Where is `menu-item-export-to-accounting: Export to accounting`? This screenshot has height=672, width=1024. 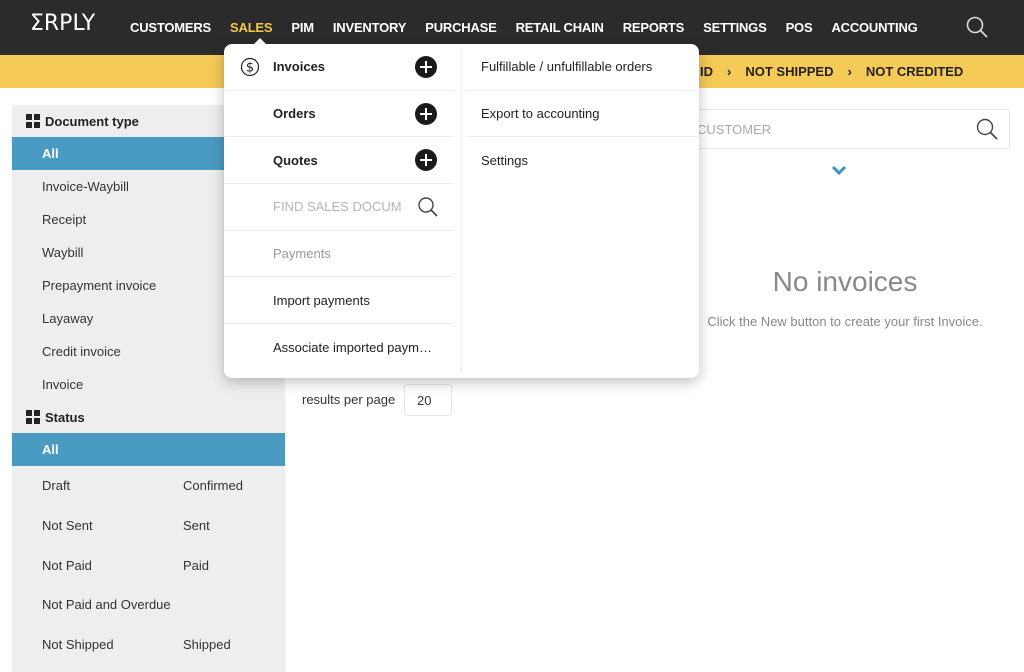 menu-item-export-to-accounting: Export to accounting is located at coordinates (583, 114).